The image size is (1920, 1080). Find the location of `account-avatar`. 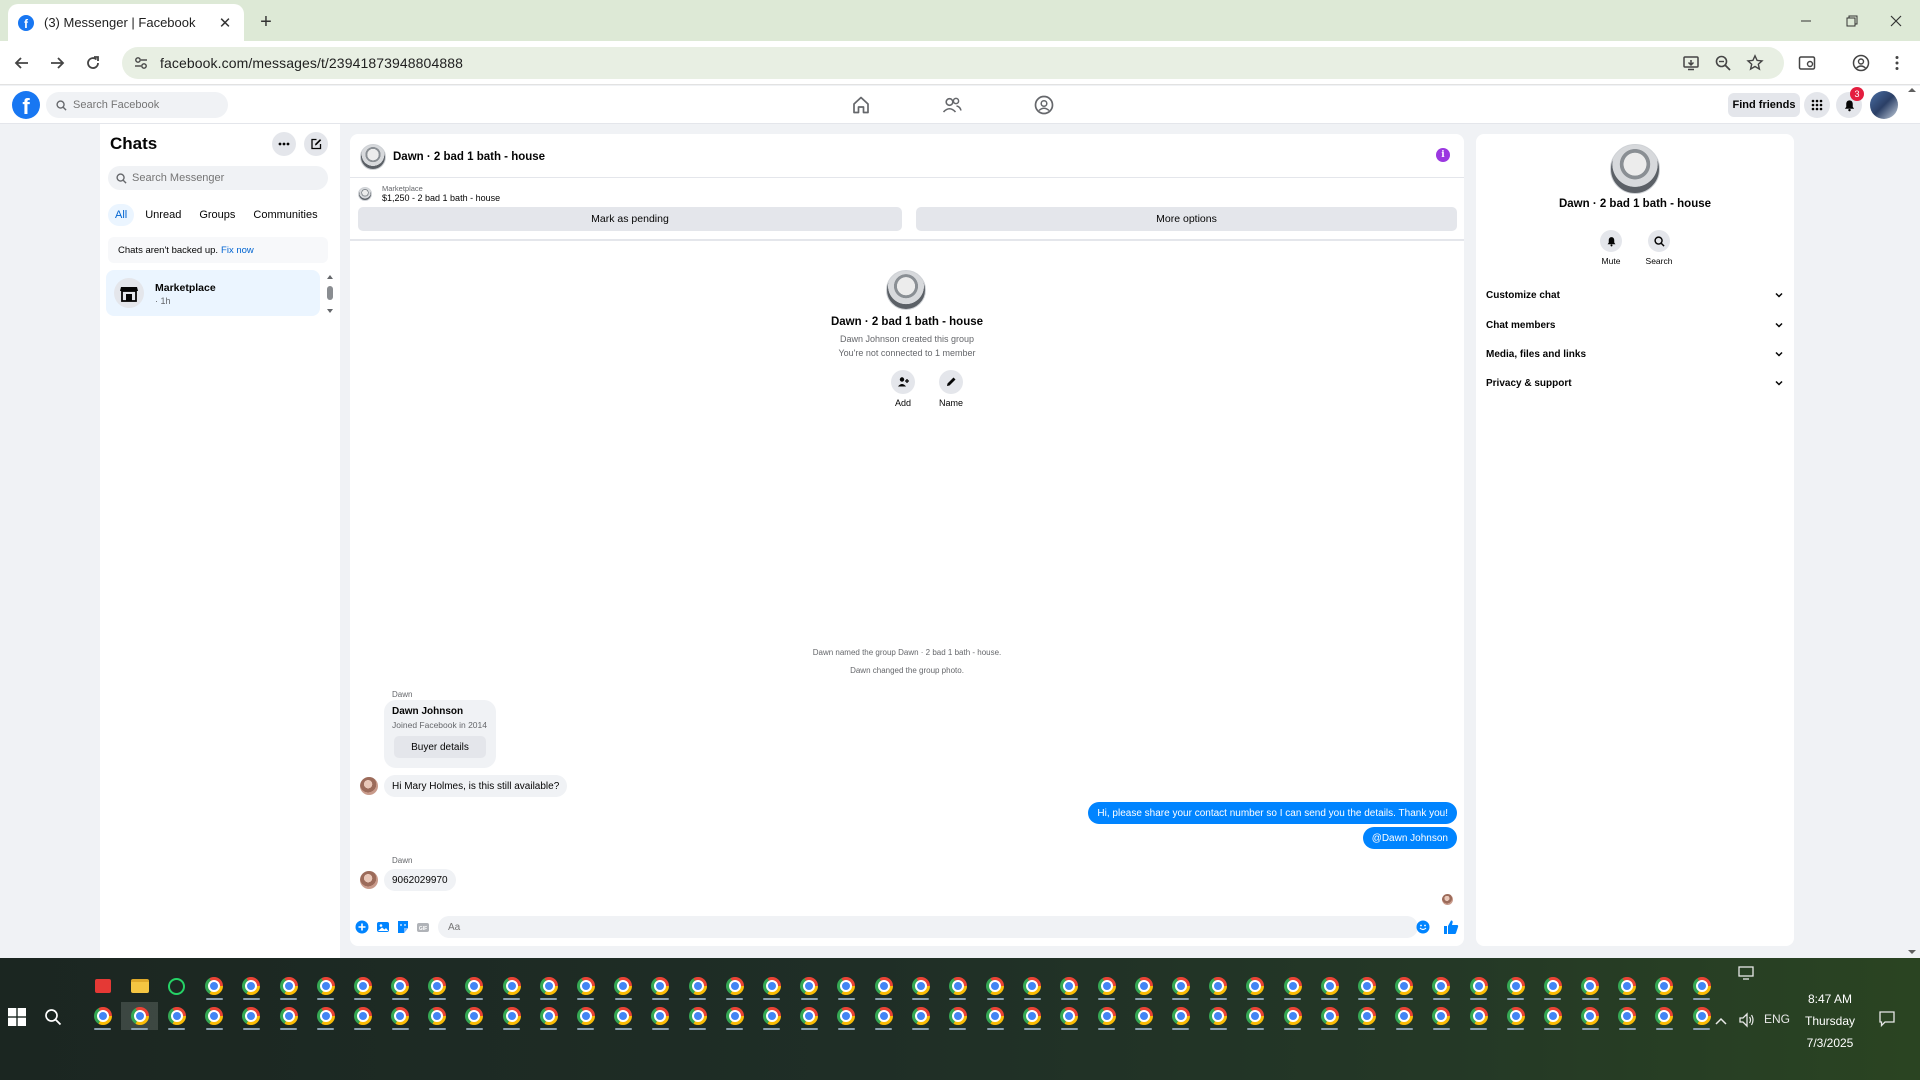

account-avatar is located at coordinates (1884, 105).